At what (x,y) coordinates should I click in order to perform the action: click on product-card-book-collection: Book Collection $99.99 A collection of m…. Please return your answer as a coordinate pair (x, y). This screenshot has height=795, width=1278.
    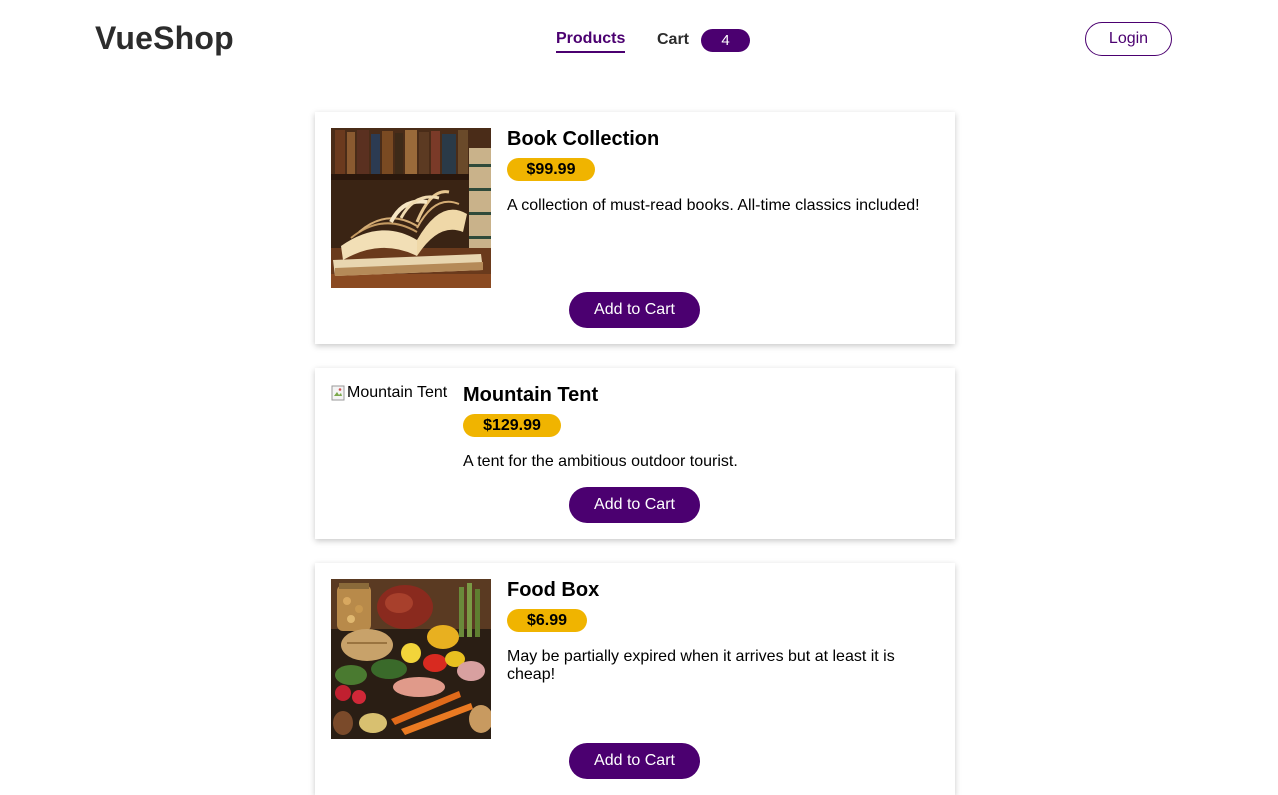
    Looking at the image, I should click on (635, 228).